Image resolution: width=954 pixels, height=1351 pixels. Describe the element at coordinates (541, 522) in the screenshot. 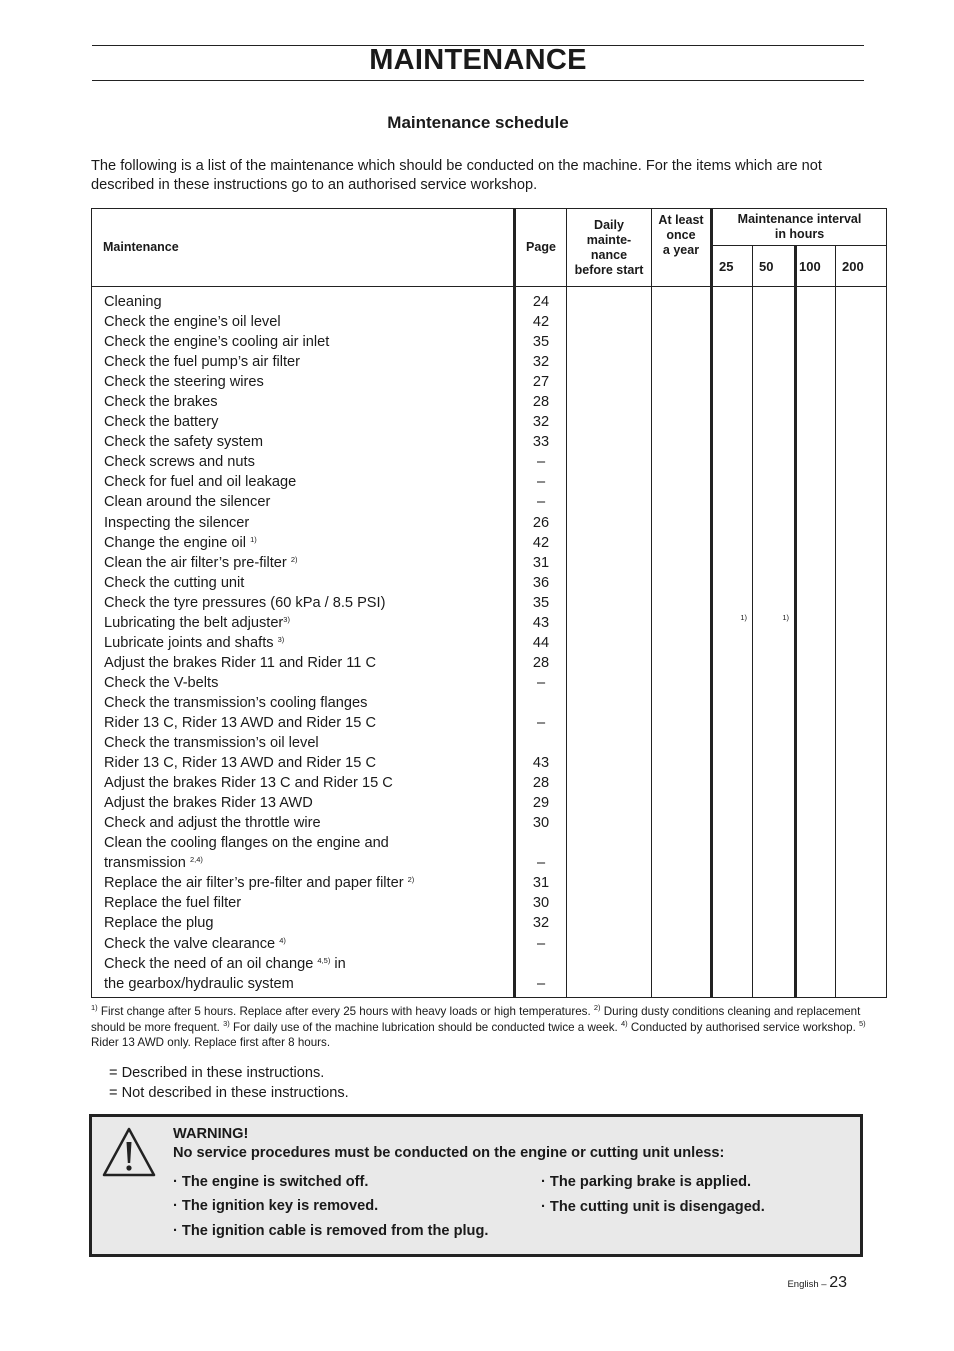

I see `page-reference: 26` at that location.